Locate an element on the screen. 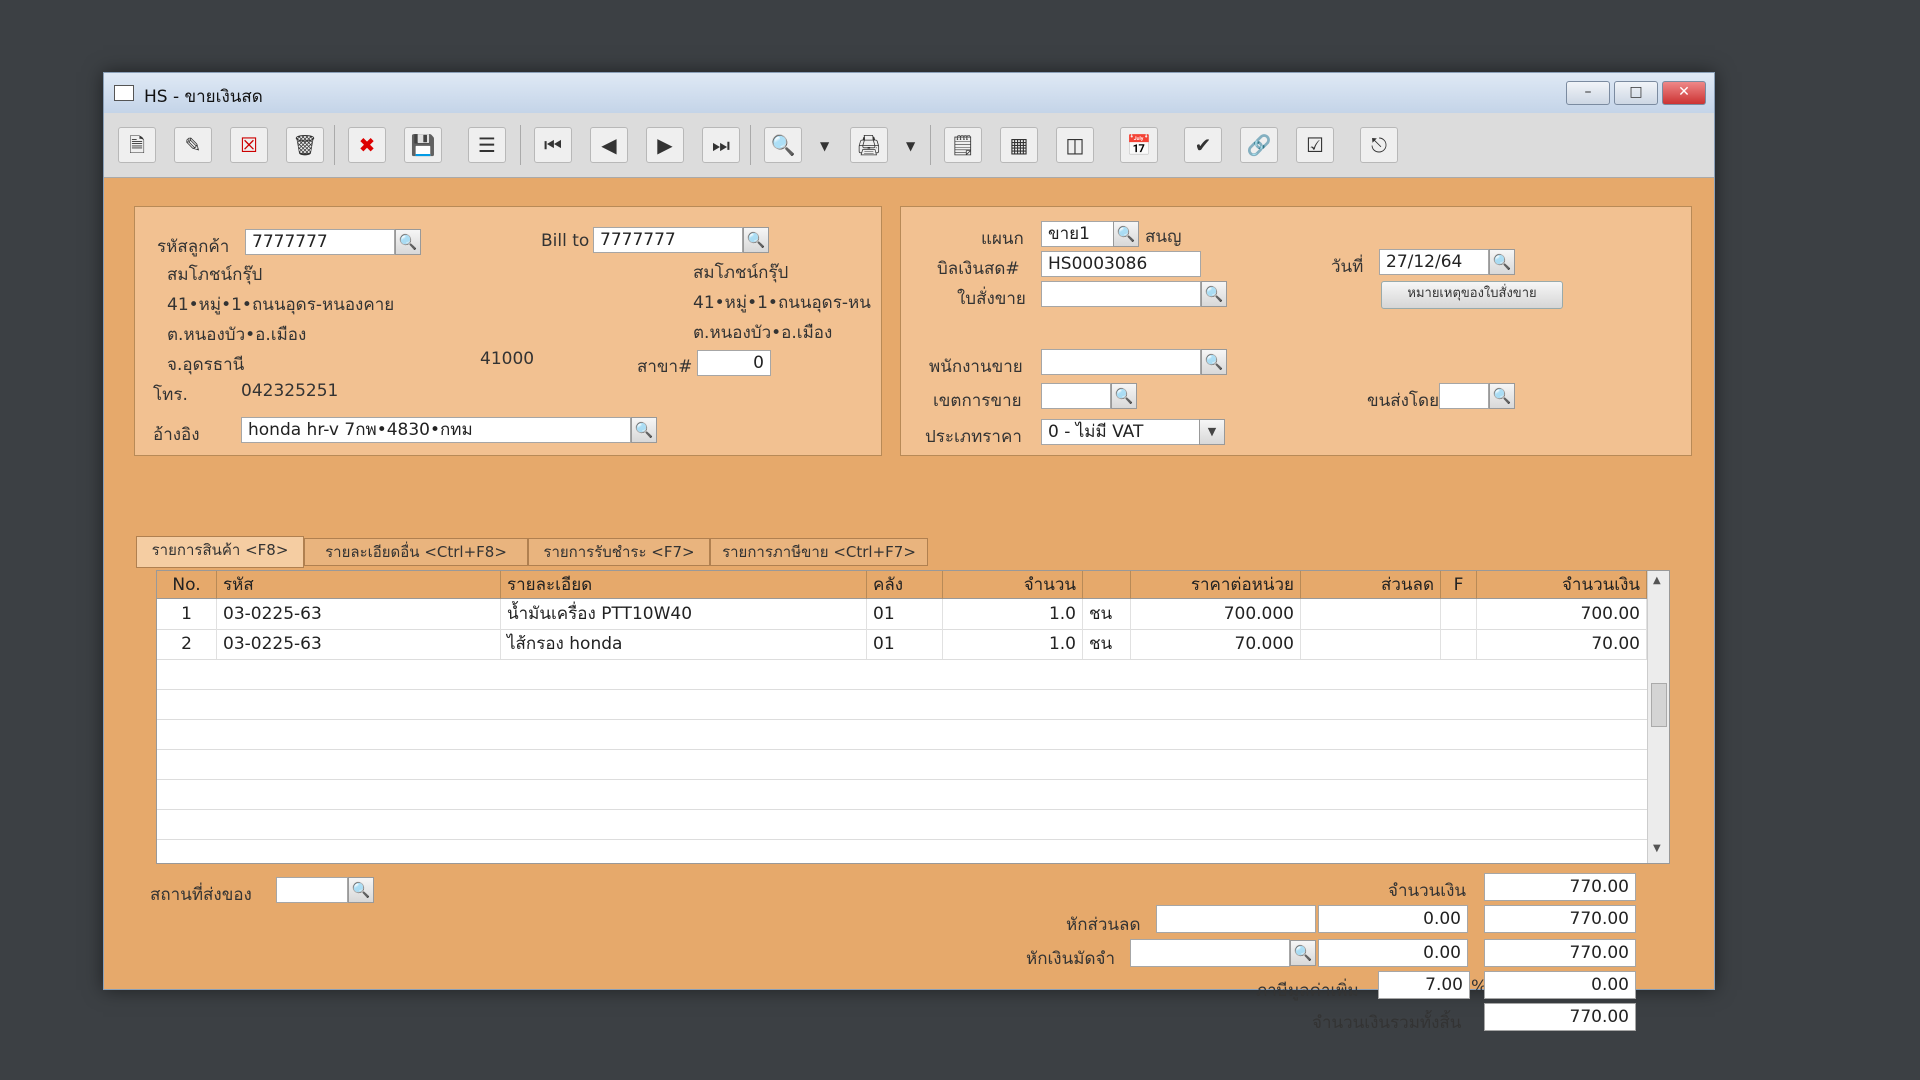 The image size is (1920, 1080). shipping-field is located at coordinates (1464, 396).